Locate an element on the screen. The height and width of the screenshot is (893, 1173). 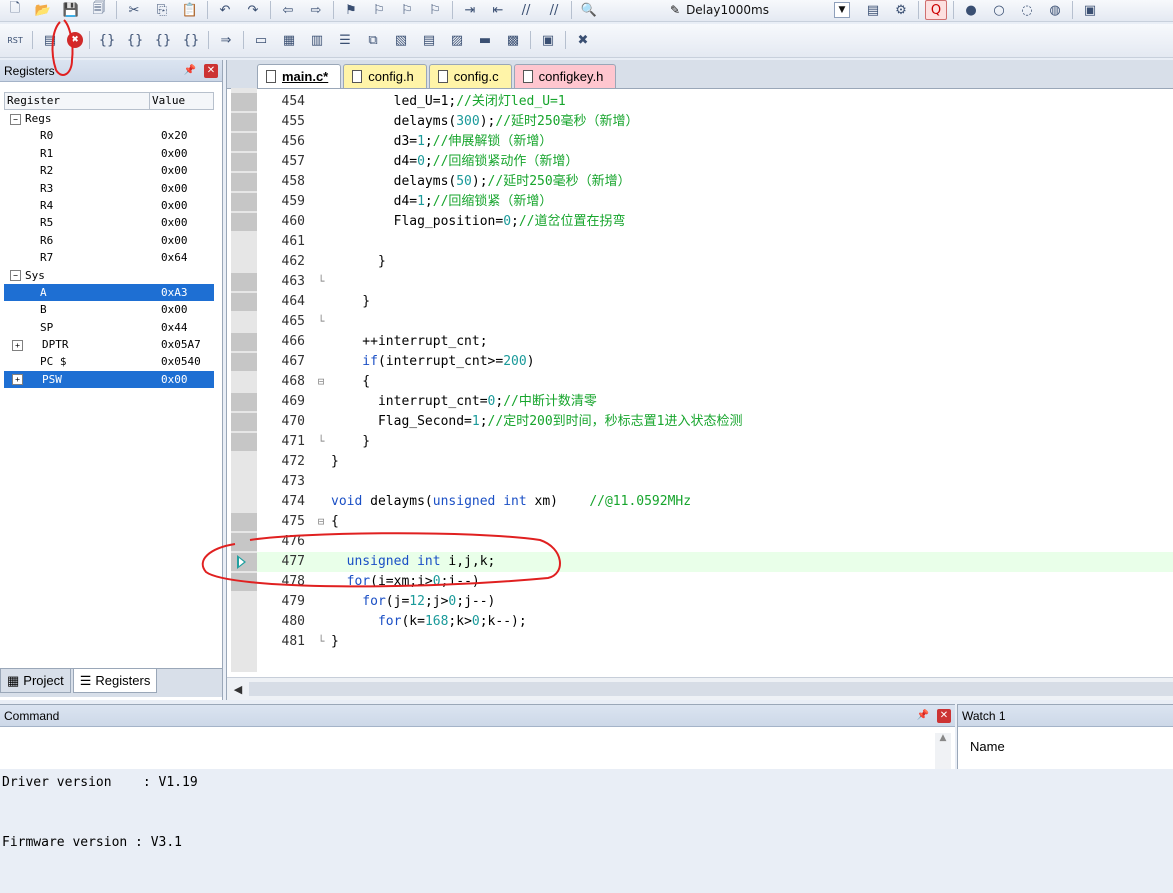
tab-project: ▦ Project is located at coordinates (35, 681).